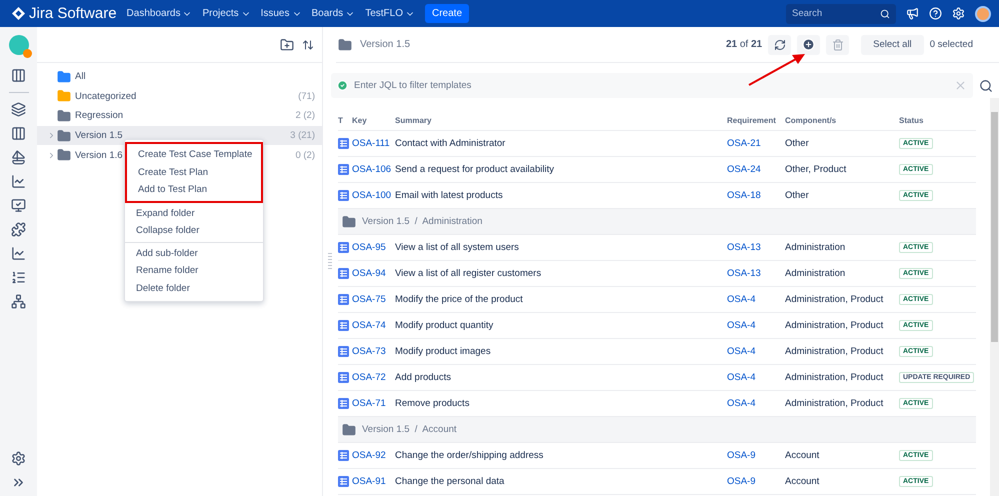 The width and height of the screenshot is (999, 496). What do you see at coordinates (99, 116) in the screenshot?
I see `folder-name: Regression` at bounding box center [99, 116].